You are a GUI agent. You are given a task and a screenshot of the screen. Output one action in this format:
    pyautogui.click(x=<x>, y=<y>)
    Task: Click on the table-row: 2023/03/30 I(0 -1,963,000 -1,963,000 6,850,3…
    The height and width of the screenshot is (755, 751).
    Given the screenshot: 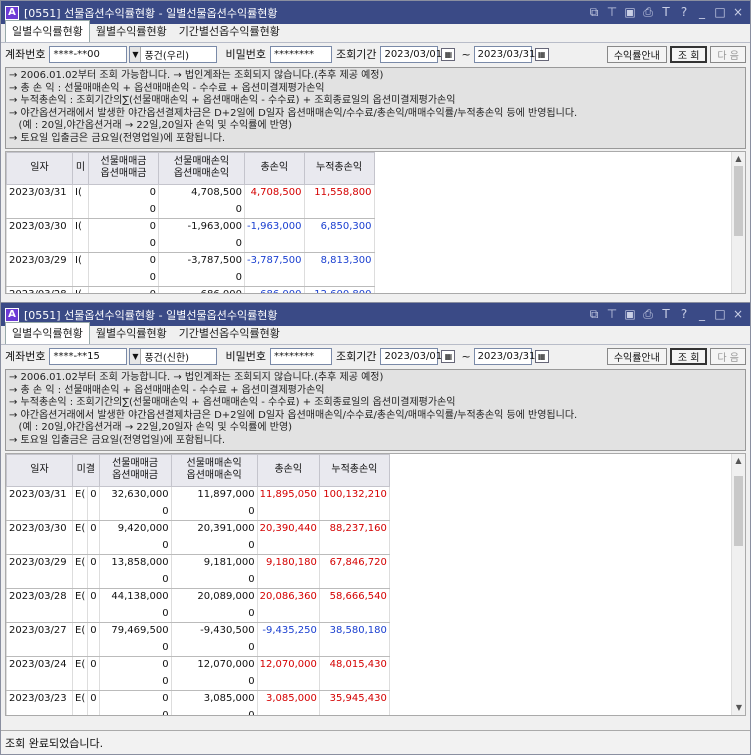 What is the action you would take?
    pyautogui.click(x=190, y=227)
    